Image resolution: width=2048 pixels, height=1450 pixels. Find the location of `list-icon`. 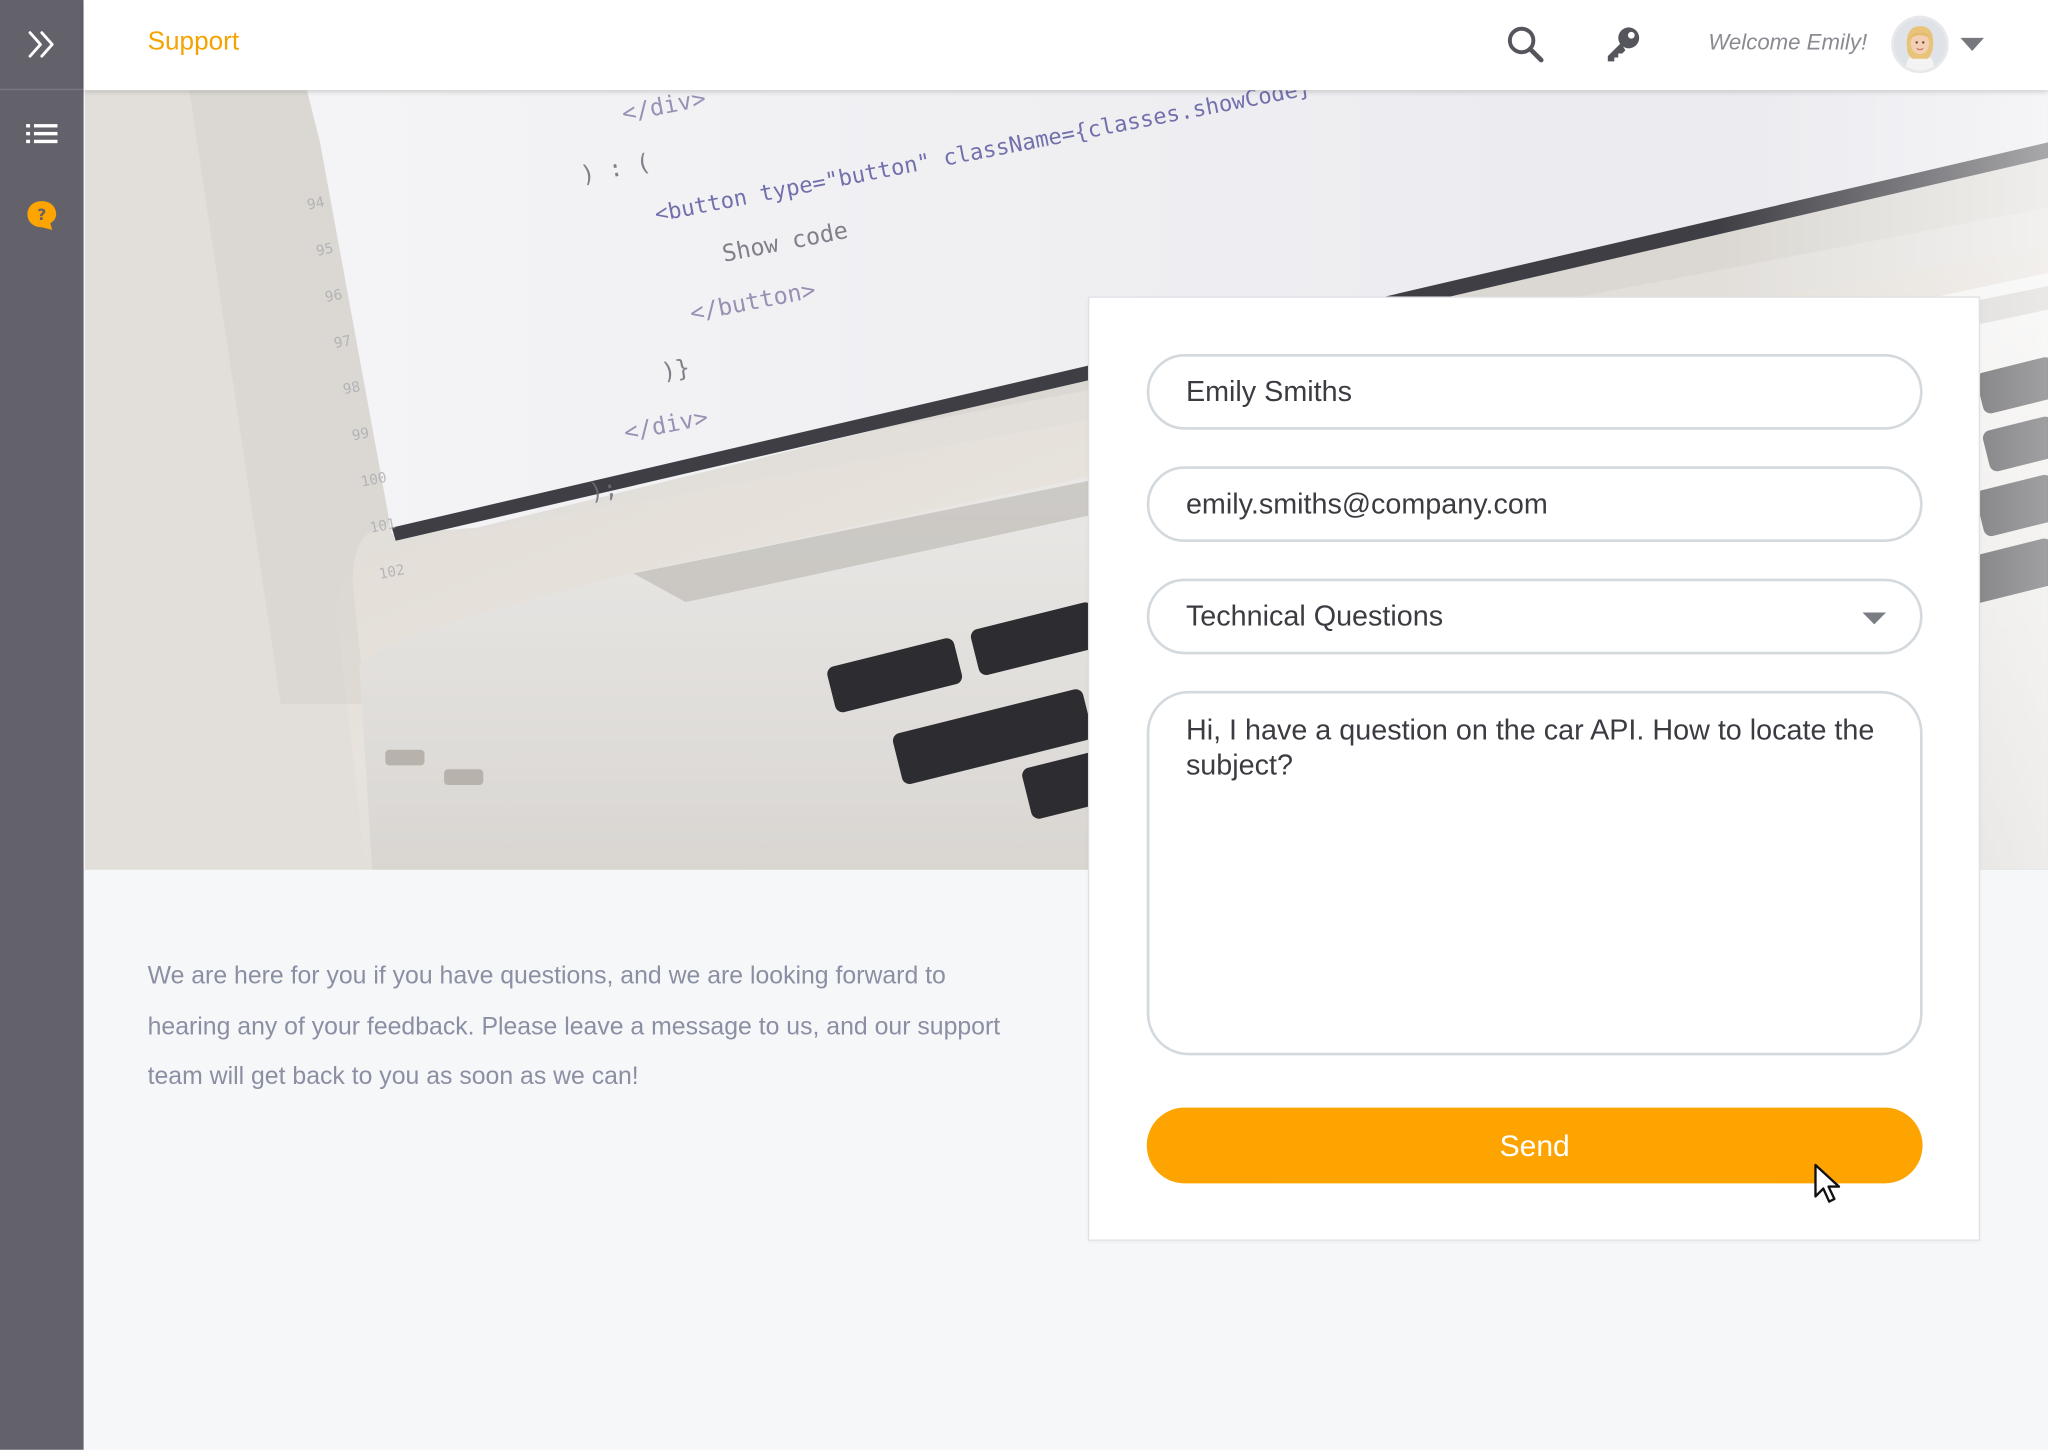

list-icon is located at coordinates (42, 134).